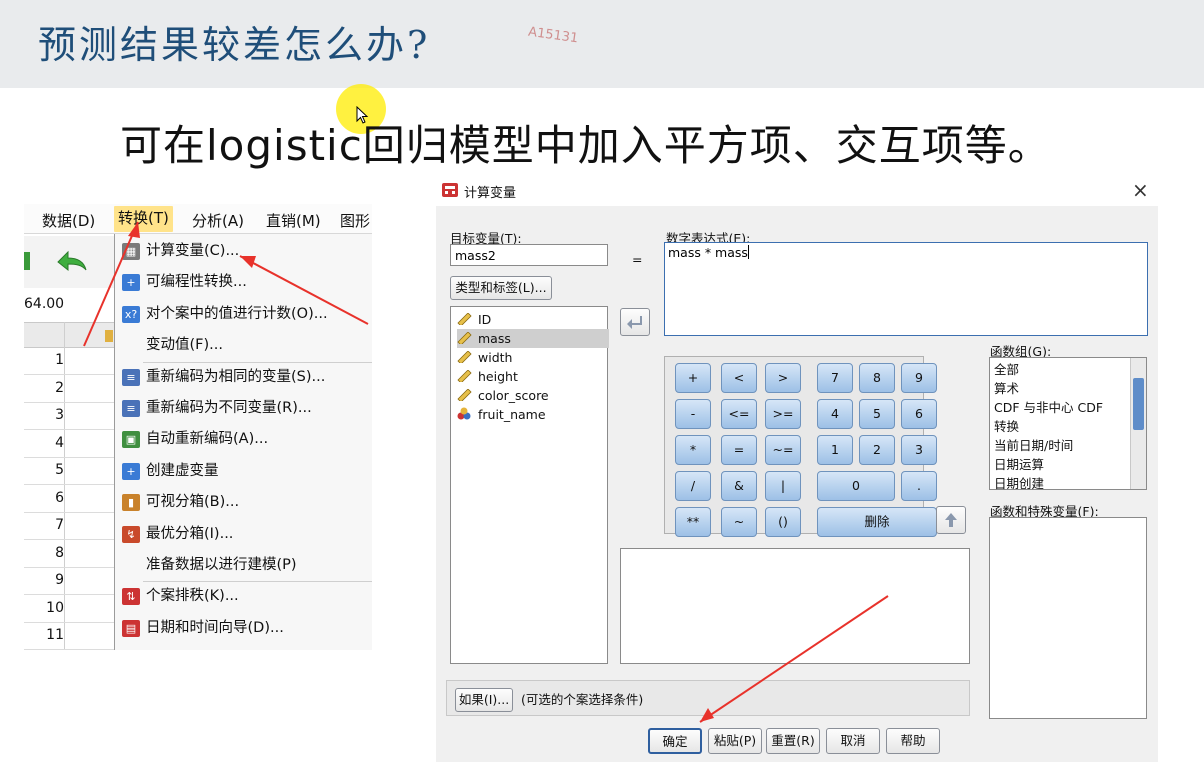 This screenshot has width=1204, height=780. Describe the element at coordinates (44, 443) in the screenshot. I see `row-number: 4` at that location.